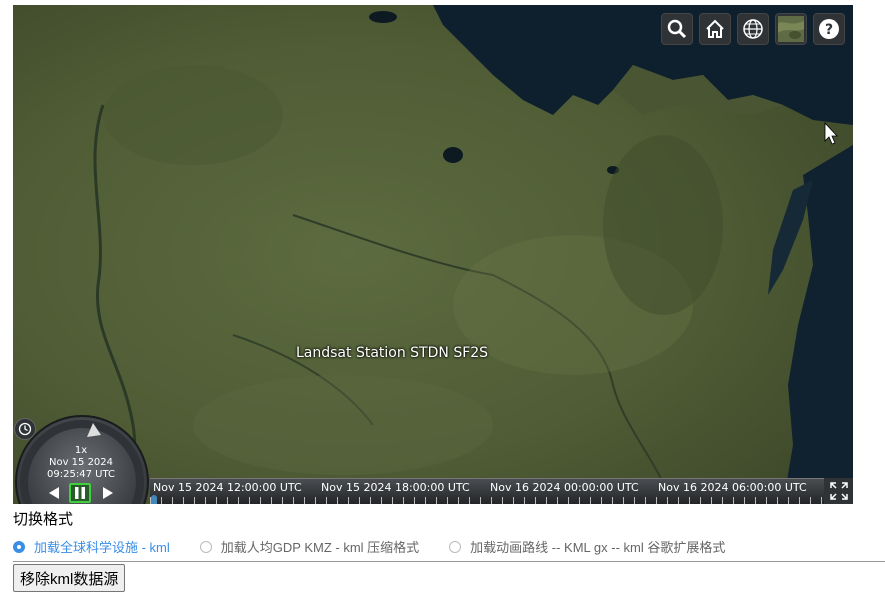 This screenshot has width=885, height=597. I want to click on help-button: ?, so click(829, 29).